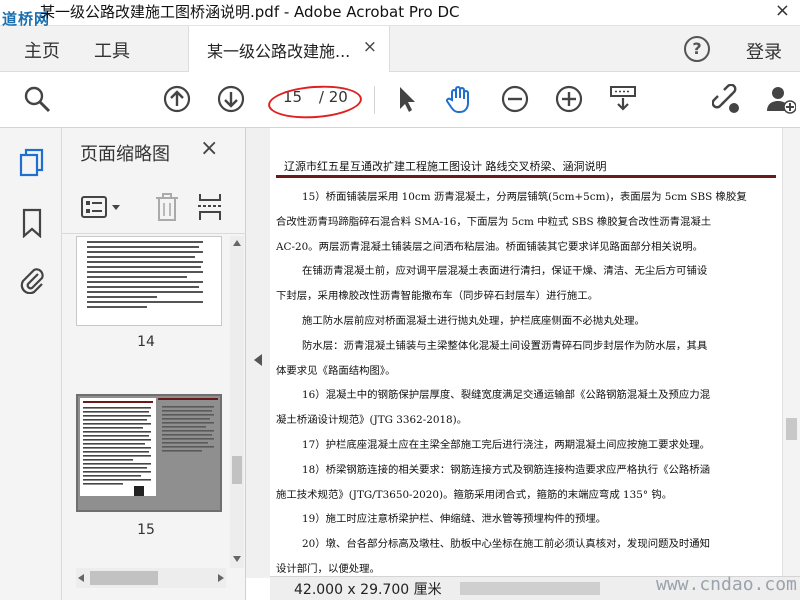 The height and width of the screenshot is (600, 800). I want to click on window-close-icon: ×, so click(782, 10).